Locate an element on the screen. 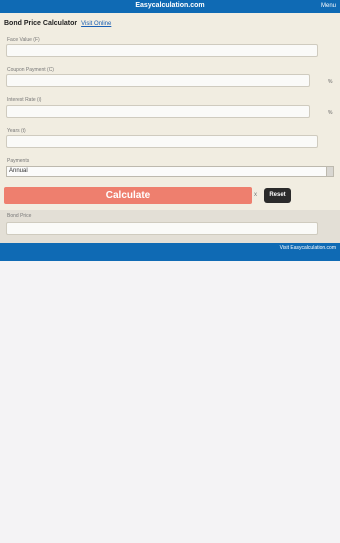 This screenshot has width=340, height=543. visit-site-link: Visit Easycalculation.com is located at coordinates (308, 248).